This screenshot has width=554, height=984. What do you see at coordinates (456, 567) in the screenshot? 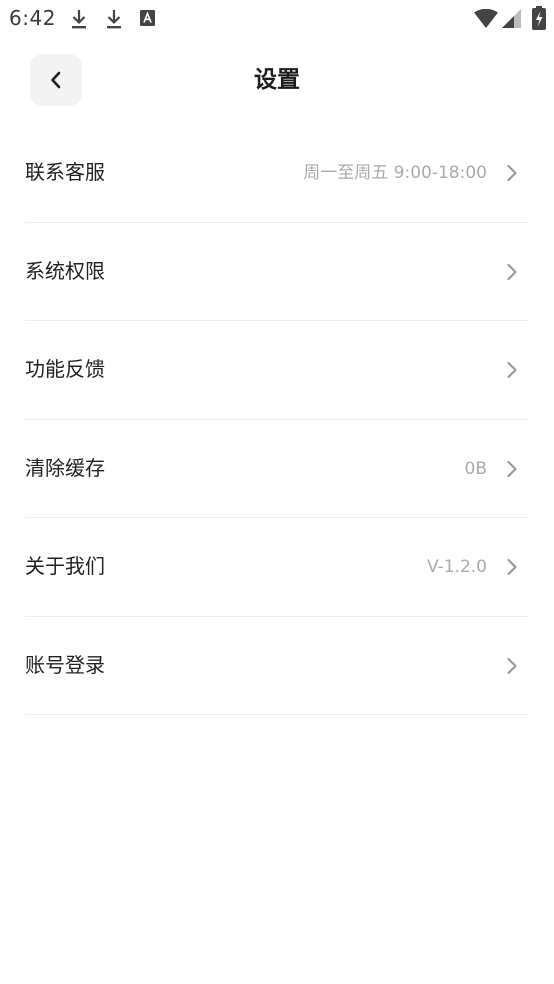
I see `app-version-value: V-1.2.0` at bounding box center [456, 567].